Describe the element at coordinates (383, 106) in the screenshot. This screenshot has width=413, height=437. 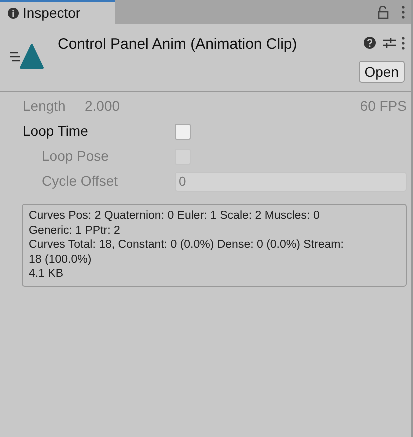
I see `fps-value: 60 FPS` at that location.